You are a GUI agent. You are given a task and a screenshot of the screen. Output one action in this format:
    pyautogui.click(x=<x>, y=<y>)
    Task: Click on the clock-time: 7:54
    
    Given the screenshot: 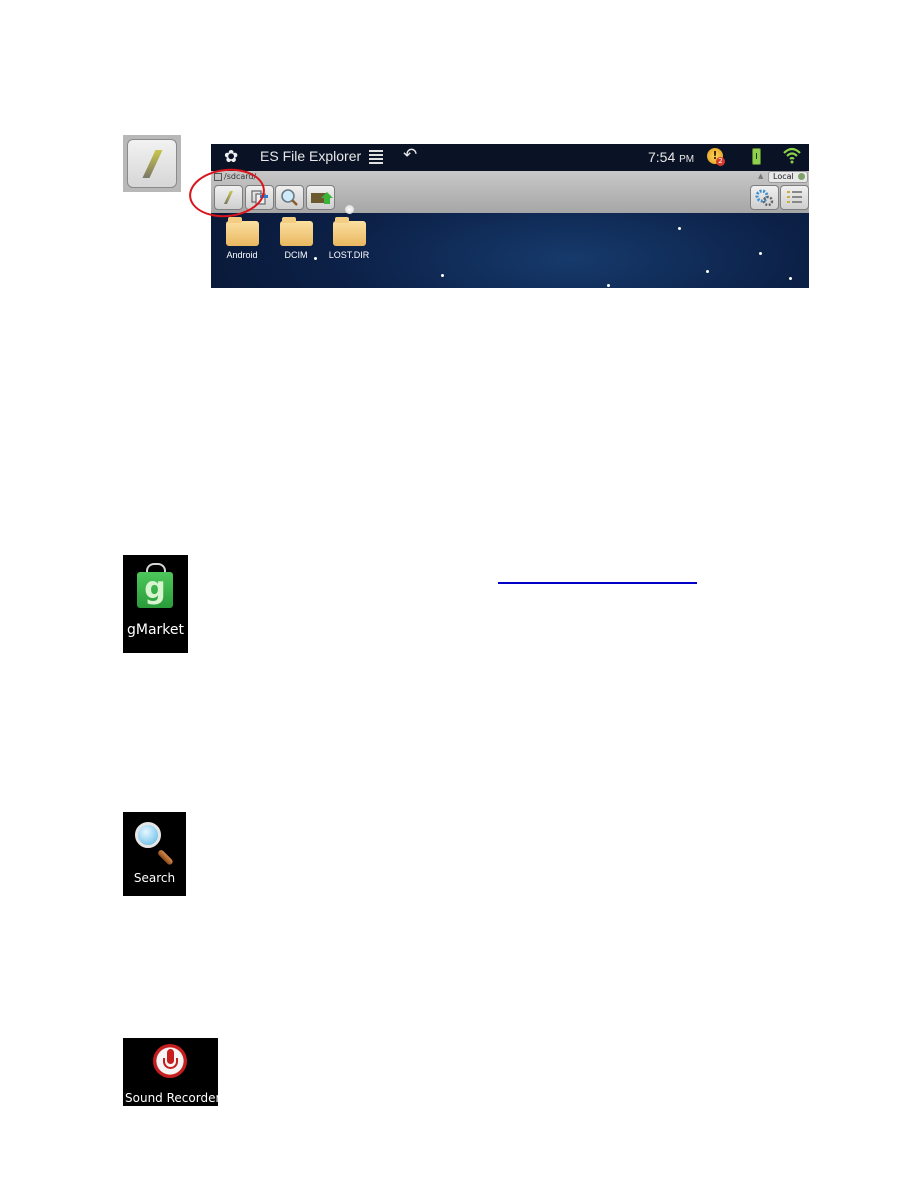 What is the action you would take?
    pyautogui.click(x=662, y=157)
    